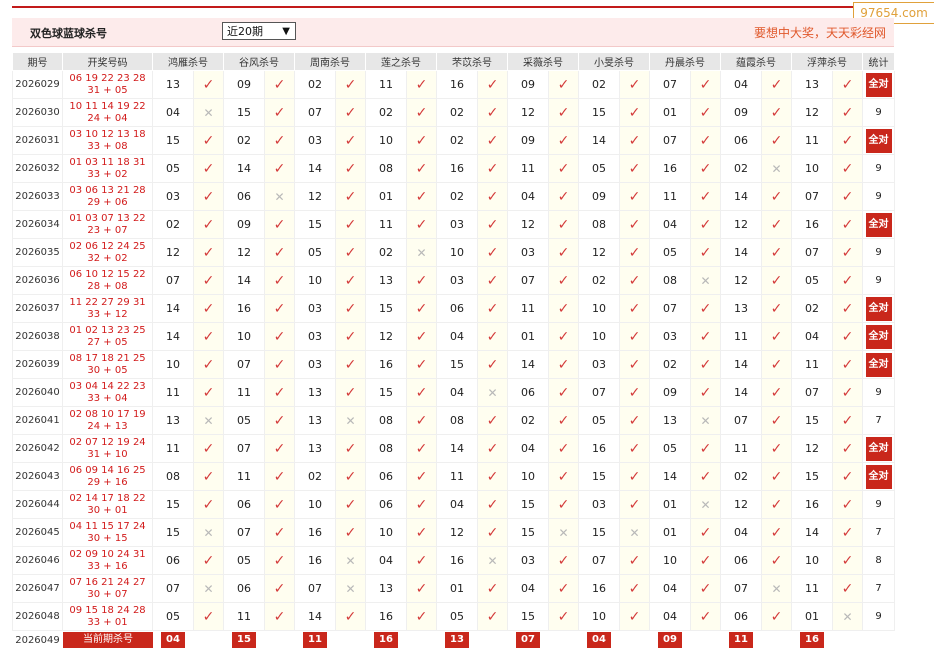 Image resolution: width=934 pixels, height=650 pixels. What do you see at coordinates (107, 78) in the screenshot?
I see `draw-red-balls: 06 19 22 23 28` at bounding box center [107, 78].